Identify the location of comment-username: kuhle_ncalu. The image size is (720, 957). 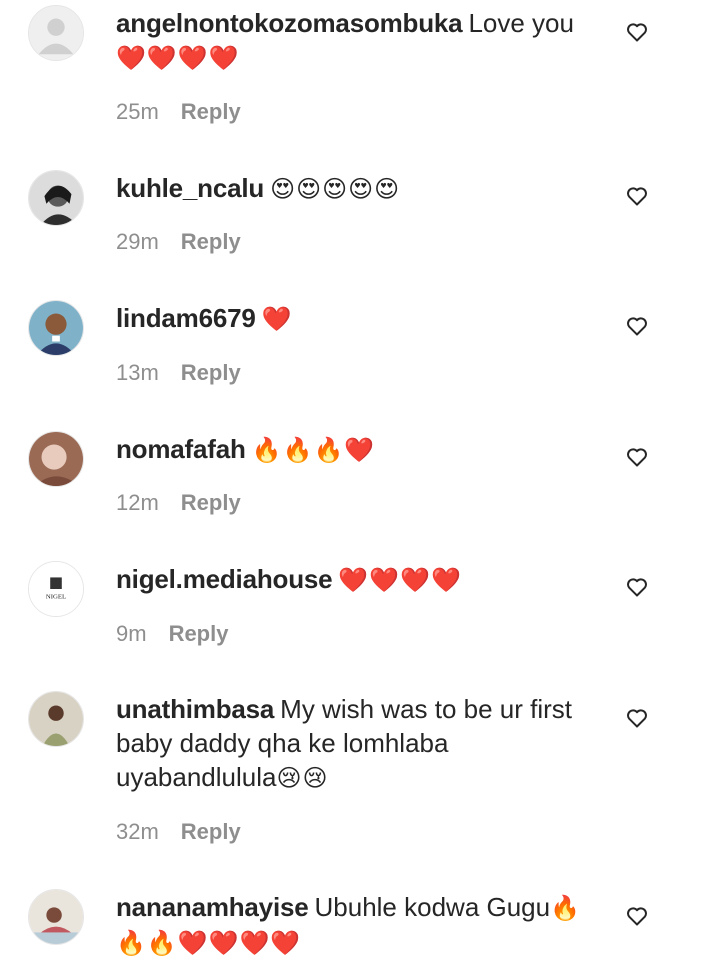
(190, 188).